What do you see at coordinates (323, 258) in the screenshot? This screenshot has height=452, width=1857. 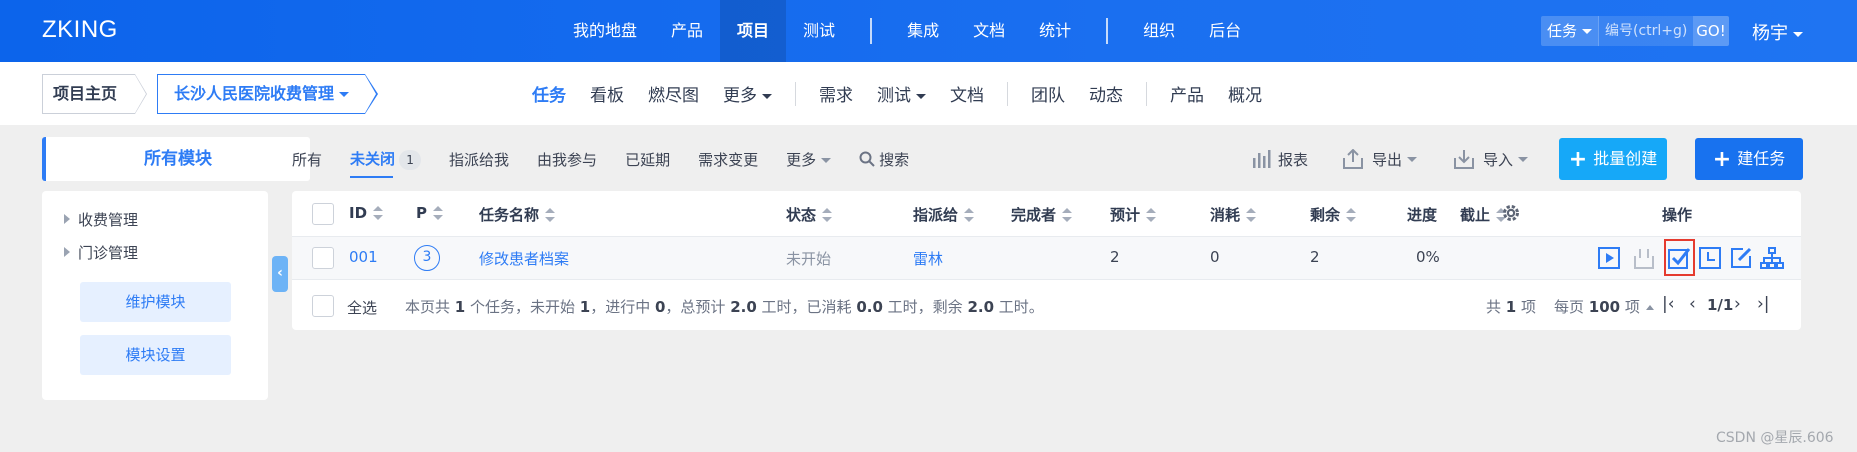 I see `row-checkbox` at bounding box center [323, 258].